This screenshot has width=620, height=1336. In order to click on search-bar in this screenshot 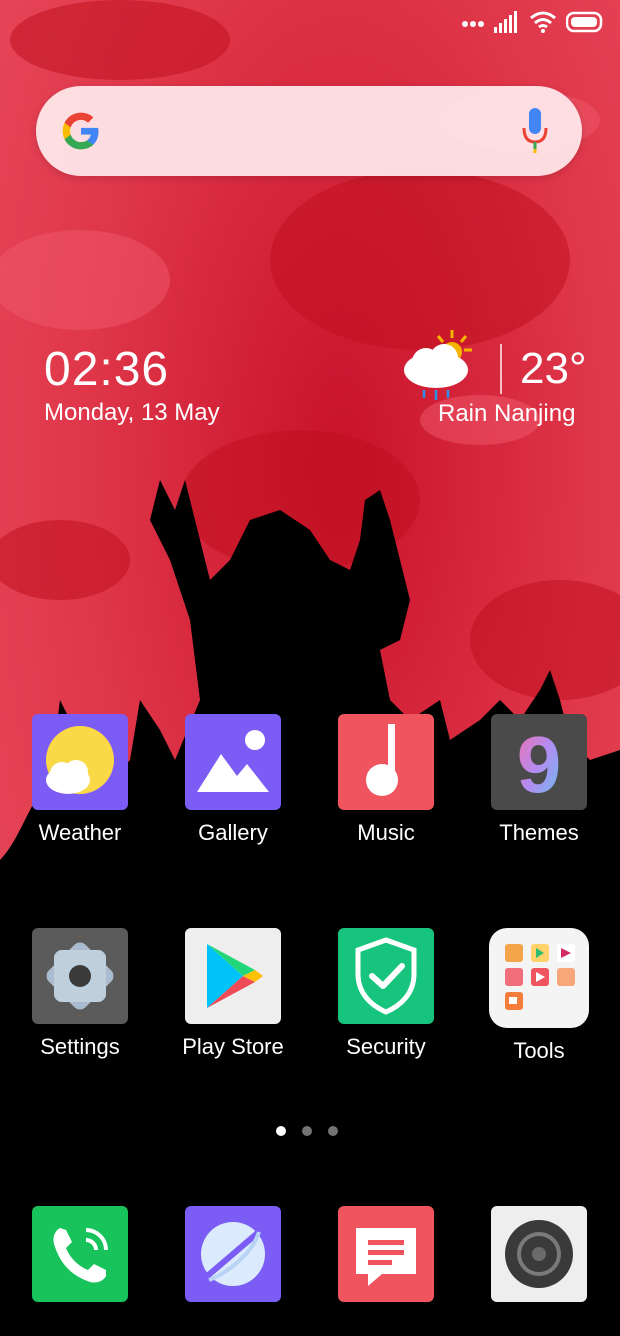, I will do `click(309, 131)`.